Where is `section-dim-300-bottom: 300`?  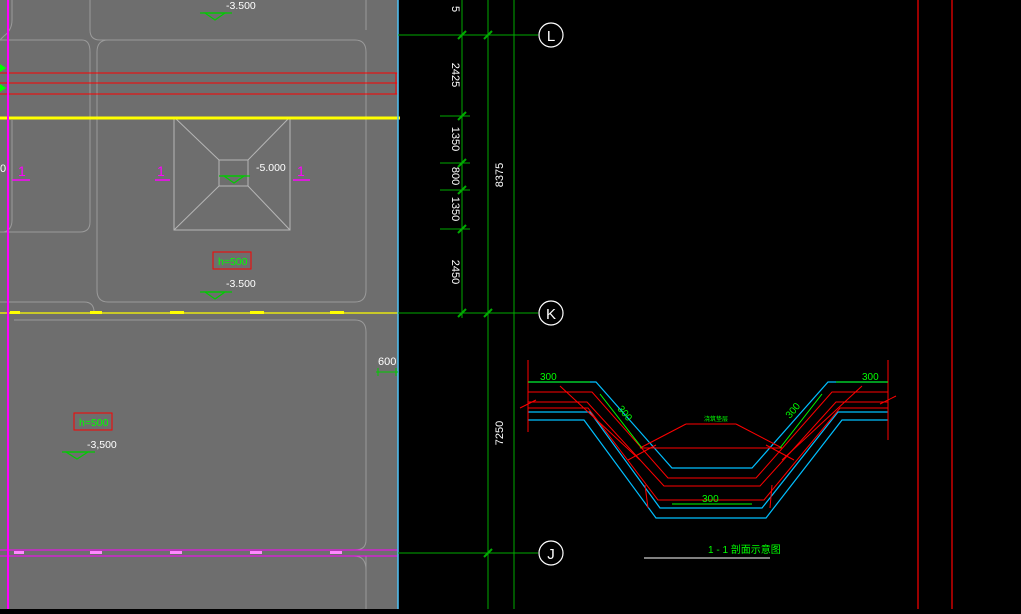 section-dim-300-bottom: 300 is located at coordinates (710, 499).